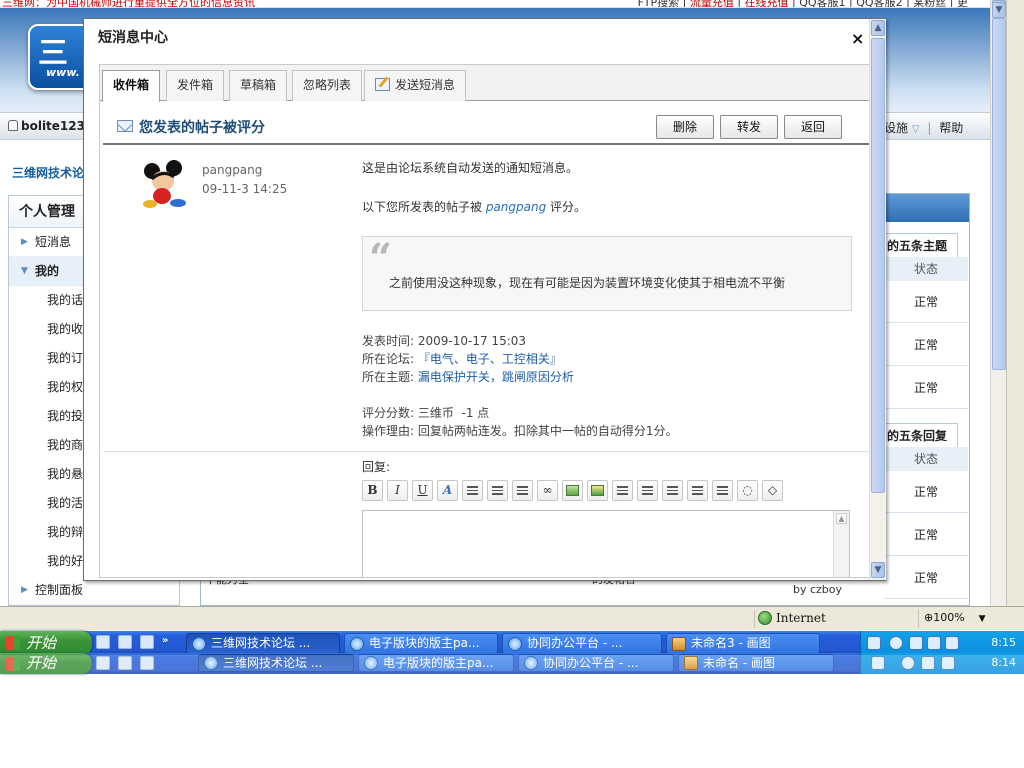 The width and height of the screenshot is (1024, 768). I want to click on avatar, so click(165, 184).